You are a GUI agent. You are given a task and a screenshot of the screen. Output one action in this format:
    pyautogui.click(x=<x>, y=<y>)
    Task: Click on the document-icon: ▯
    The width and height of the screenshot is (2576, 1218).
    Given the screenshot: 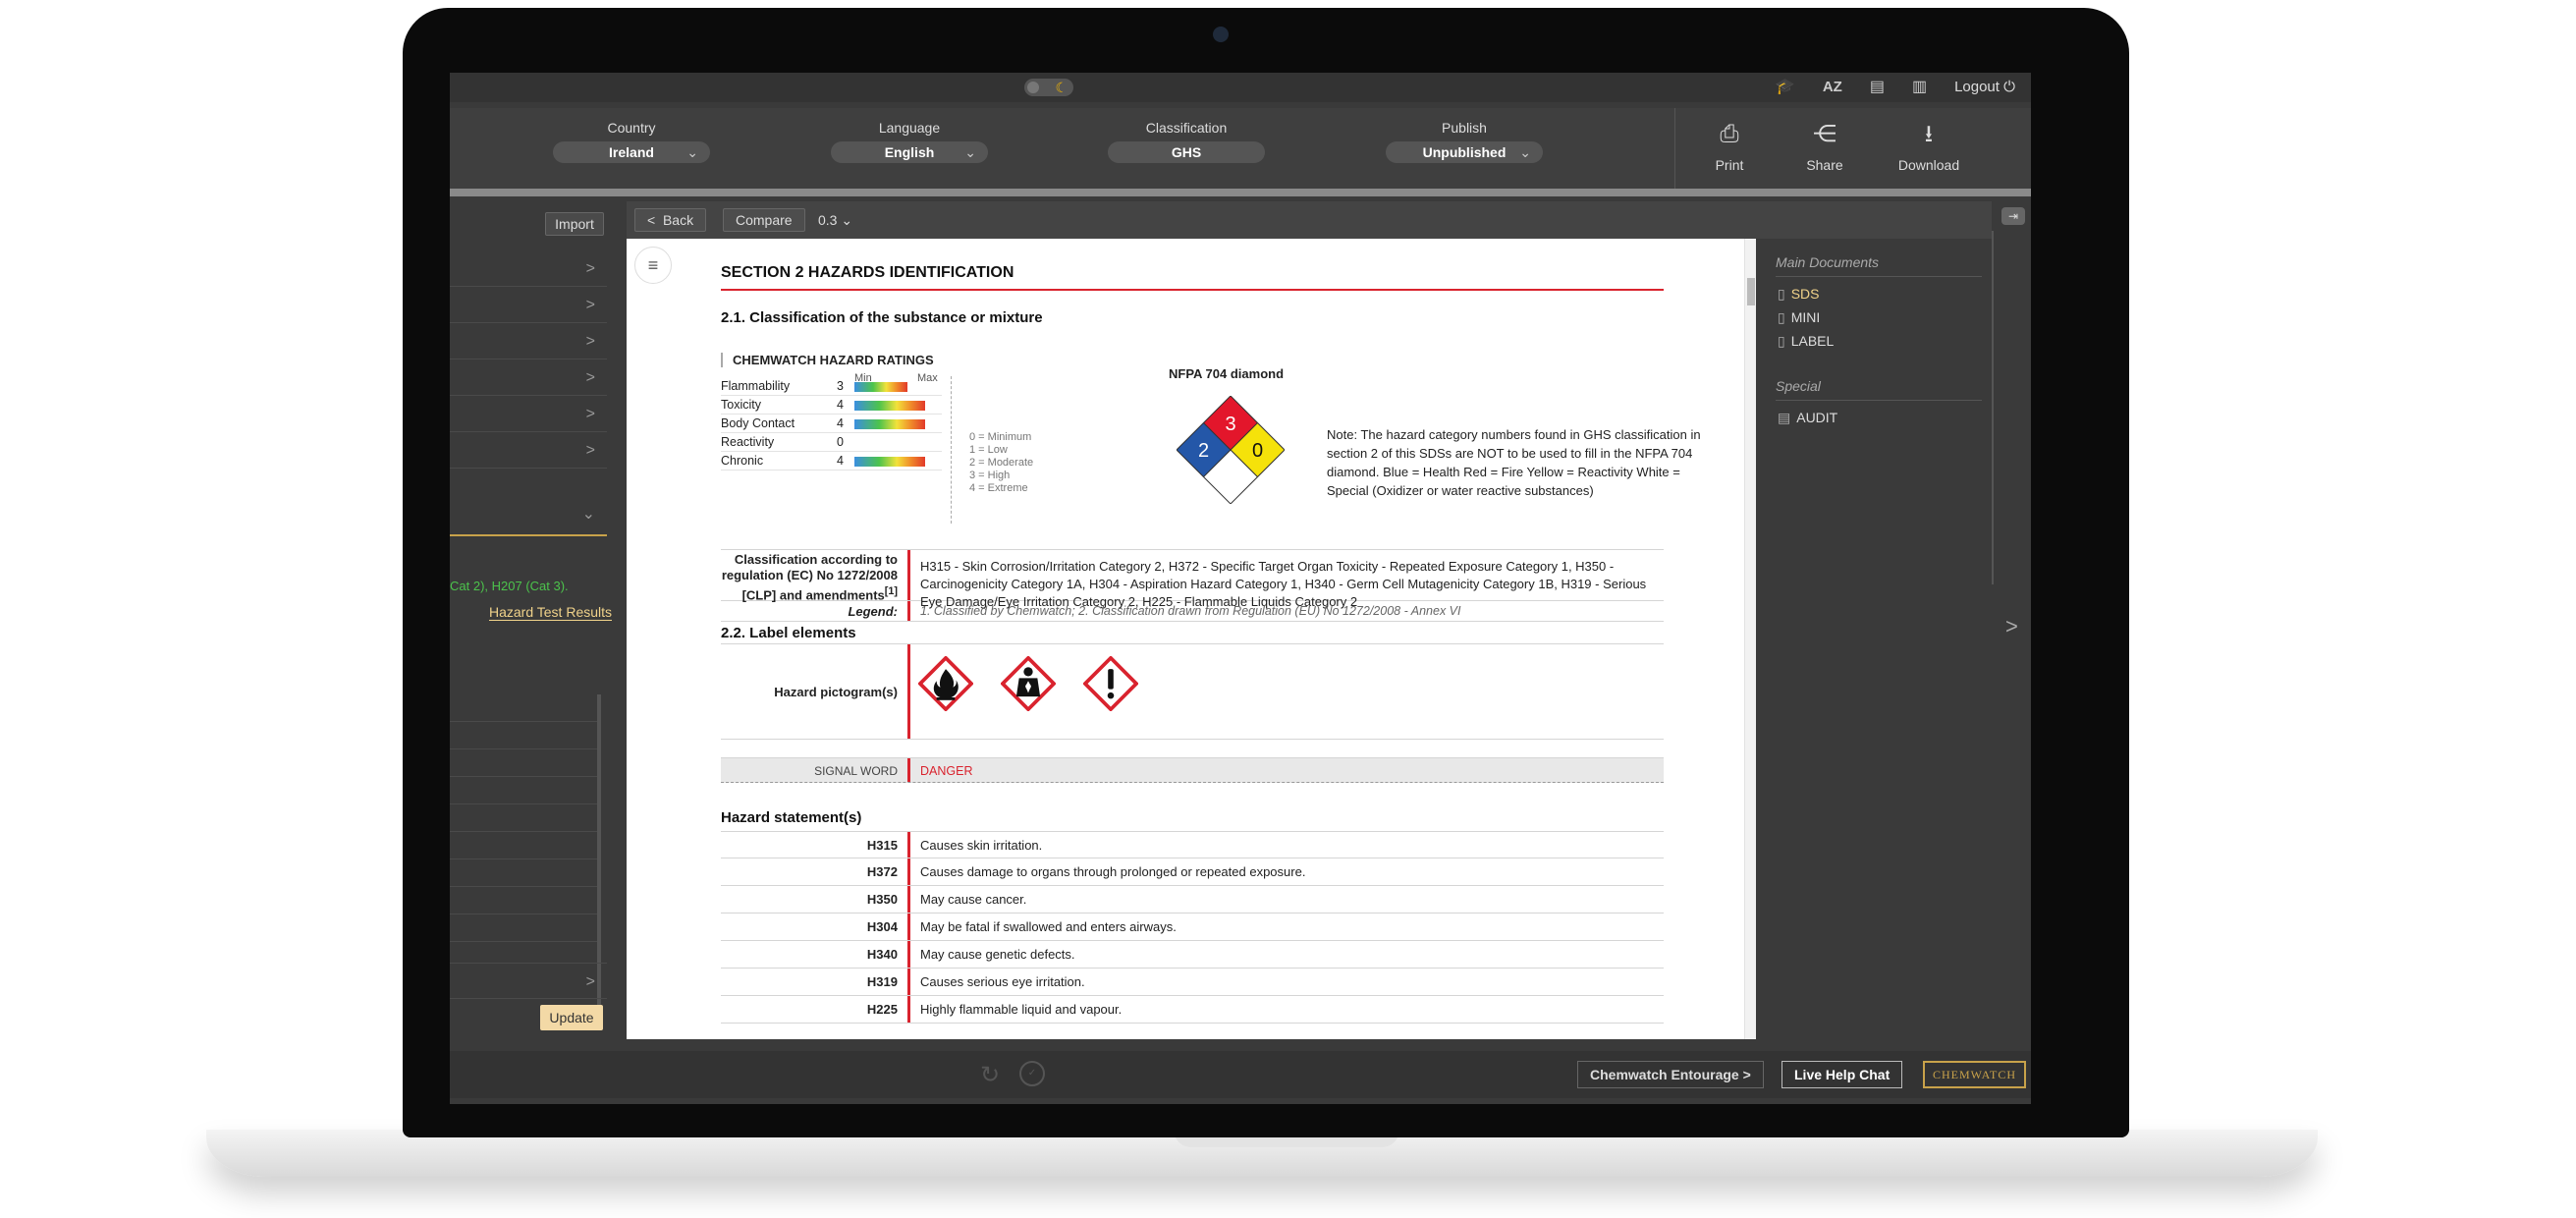 What is the action you would take?
    pyautogui.click(x=1781, y=294)
    